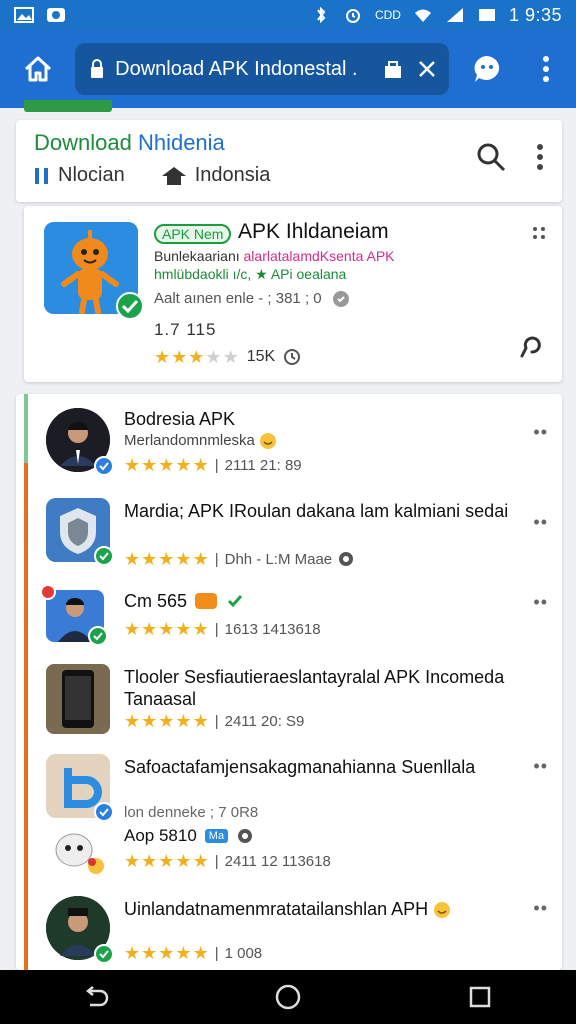  Describe the element at coordinates (48, 592) in the screenshot. I see `notification-badge` at that location.